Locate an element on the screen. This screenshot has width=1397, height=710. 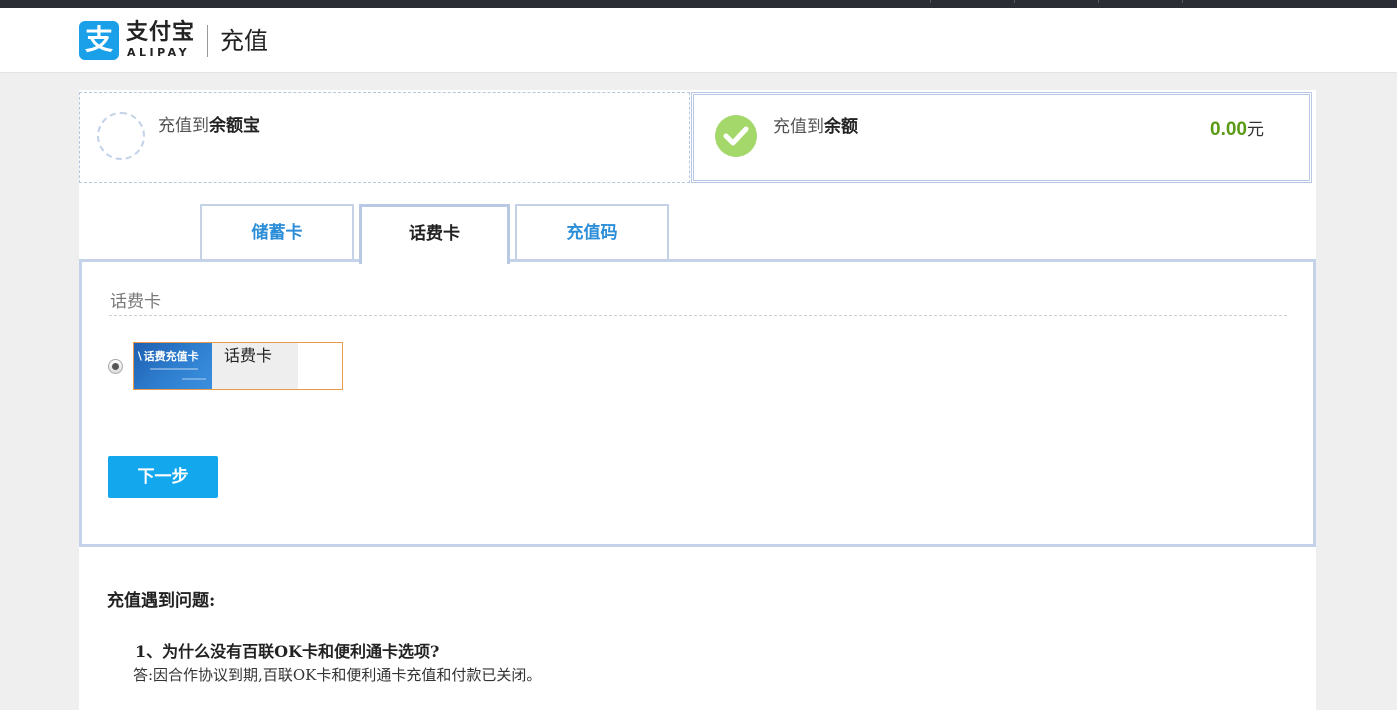
card-image-text: ∖话费充值卡 is located at coordinates (167, 356).